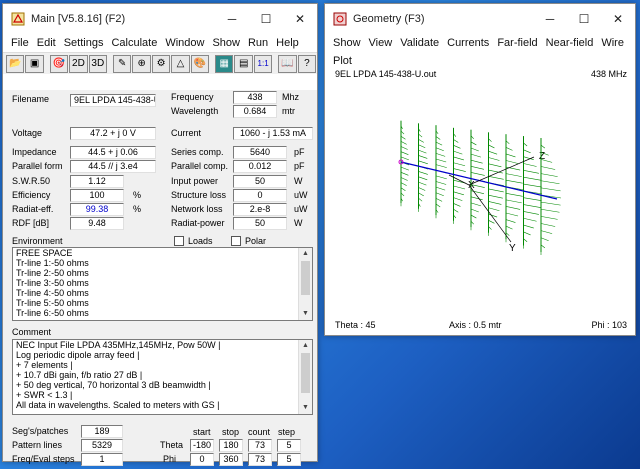 This screenshot has height=469, width=640. I want to click on series-comp-label: Series comp., so click(197, 152).